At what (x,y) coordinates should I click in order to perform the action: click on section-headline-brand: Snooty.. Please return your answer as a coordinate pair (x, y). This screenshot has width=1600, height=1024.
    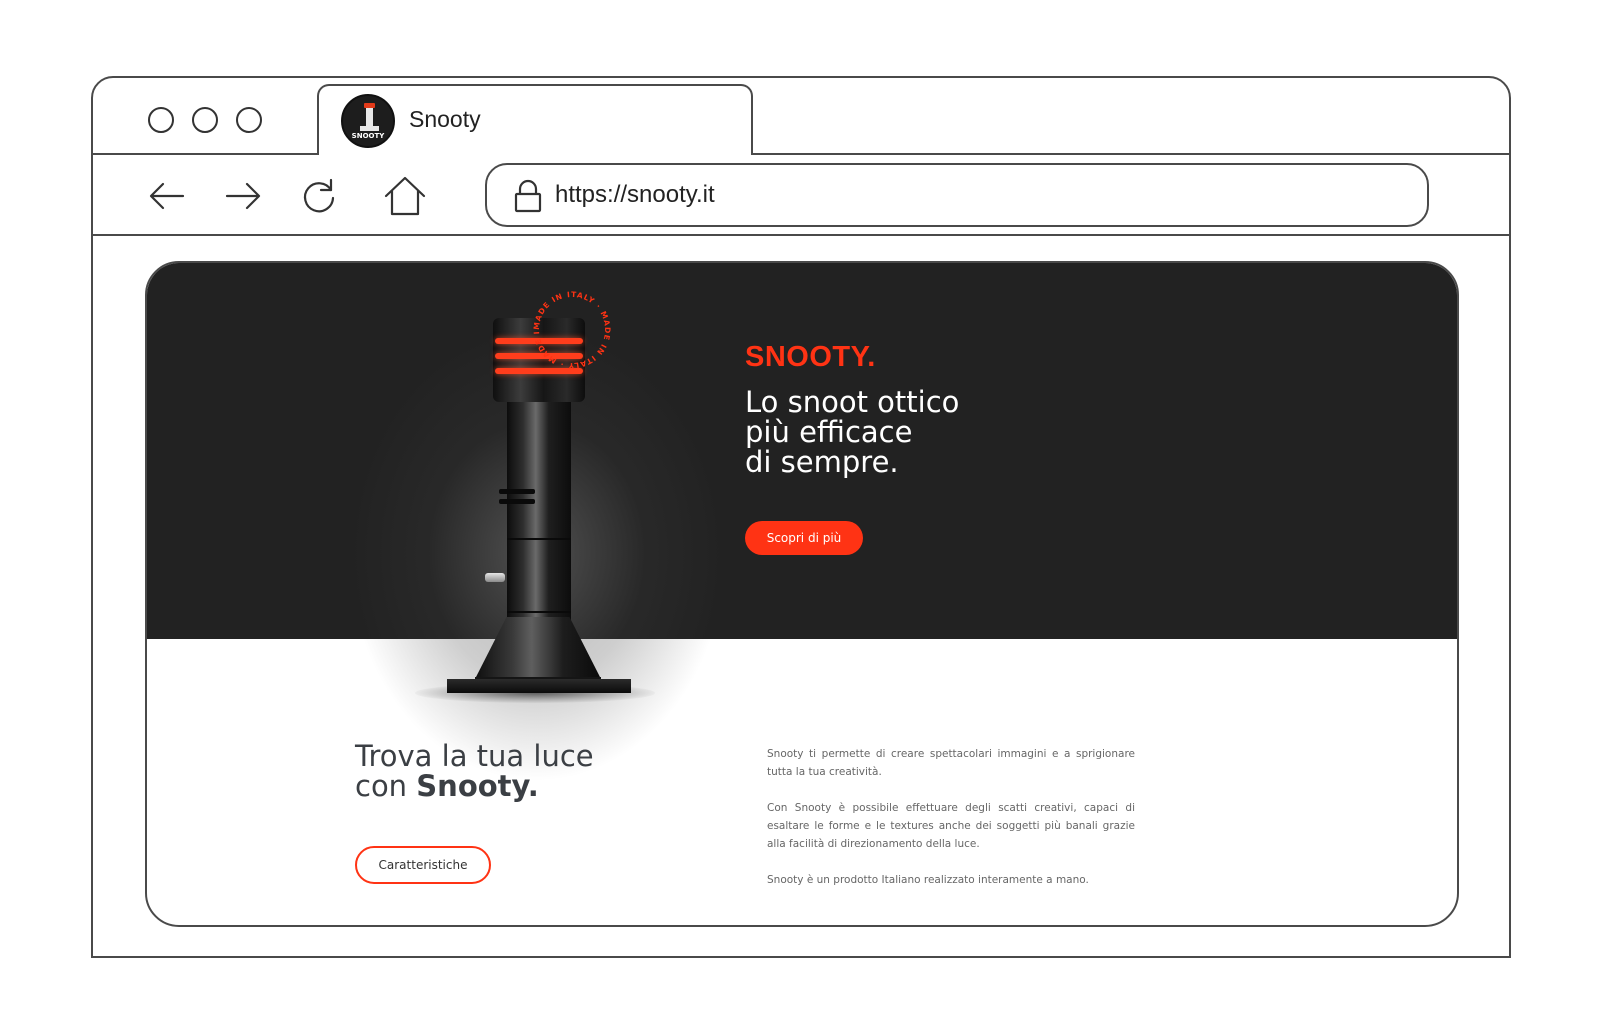
    Looking at the image, I should click on (477, 786).